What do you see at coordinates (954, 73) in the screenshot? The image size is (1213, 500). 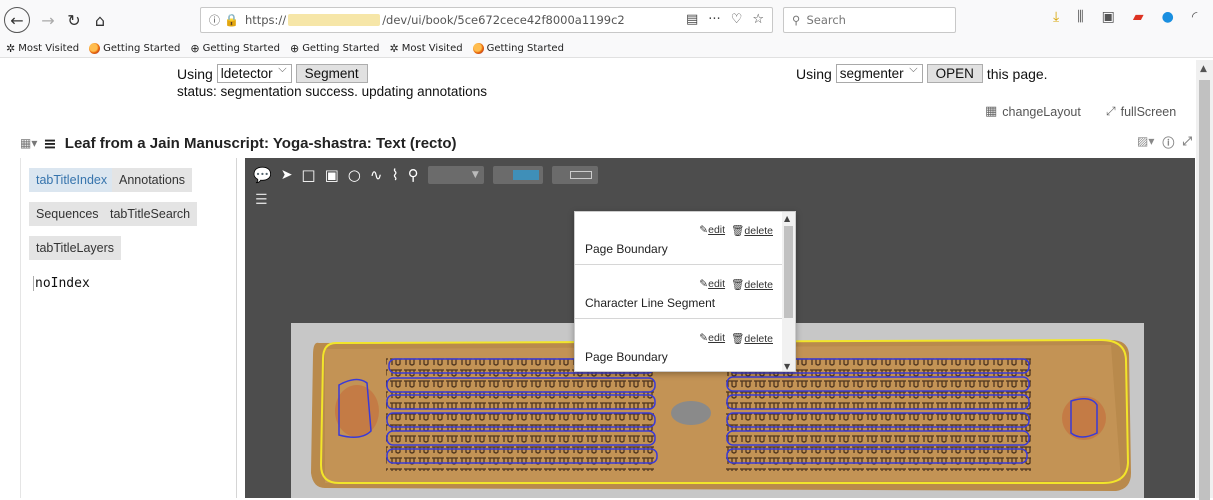 I see `open-button: OPEN` at bounding box center [954, 73].